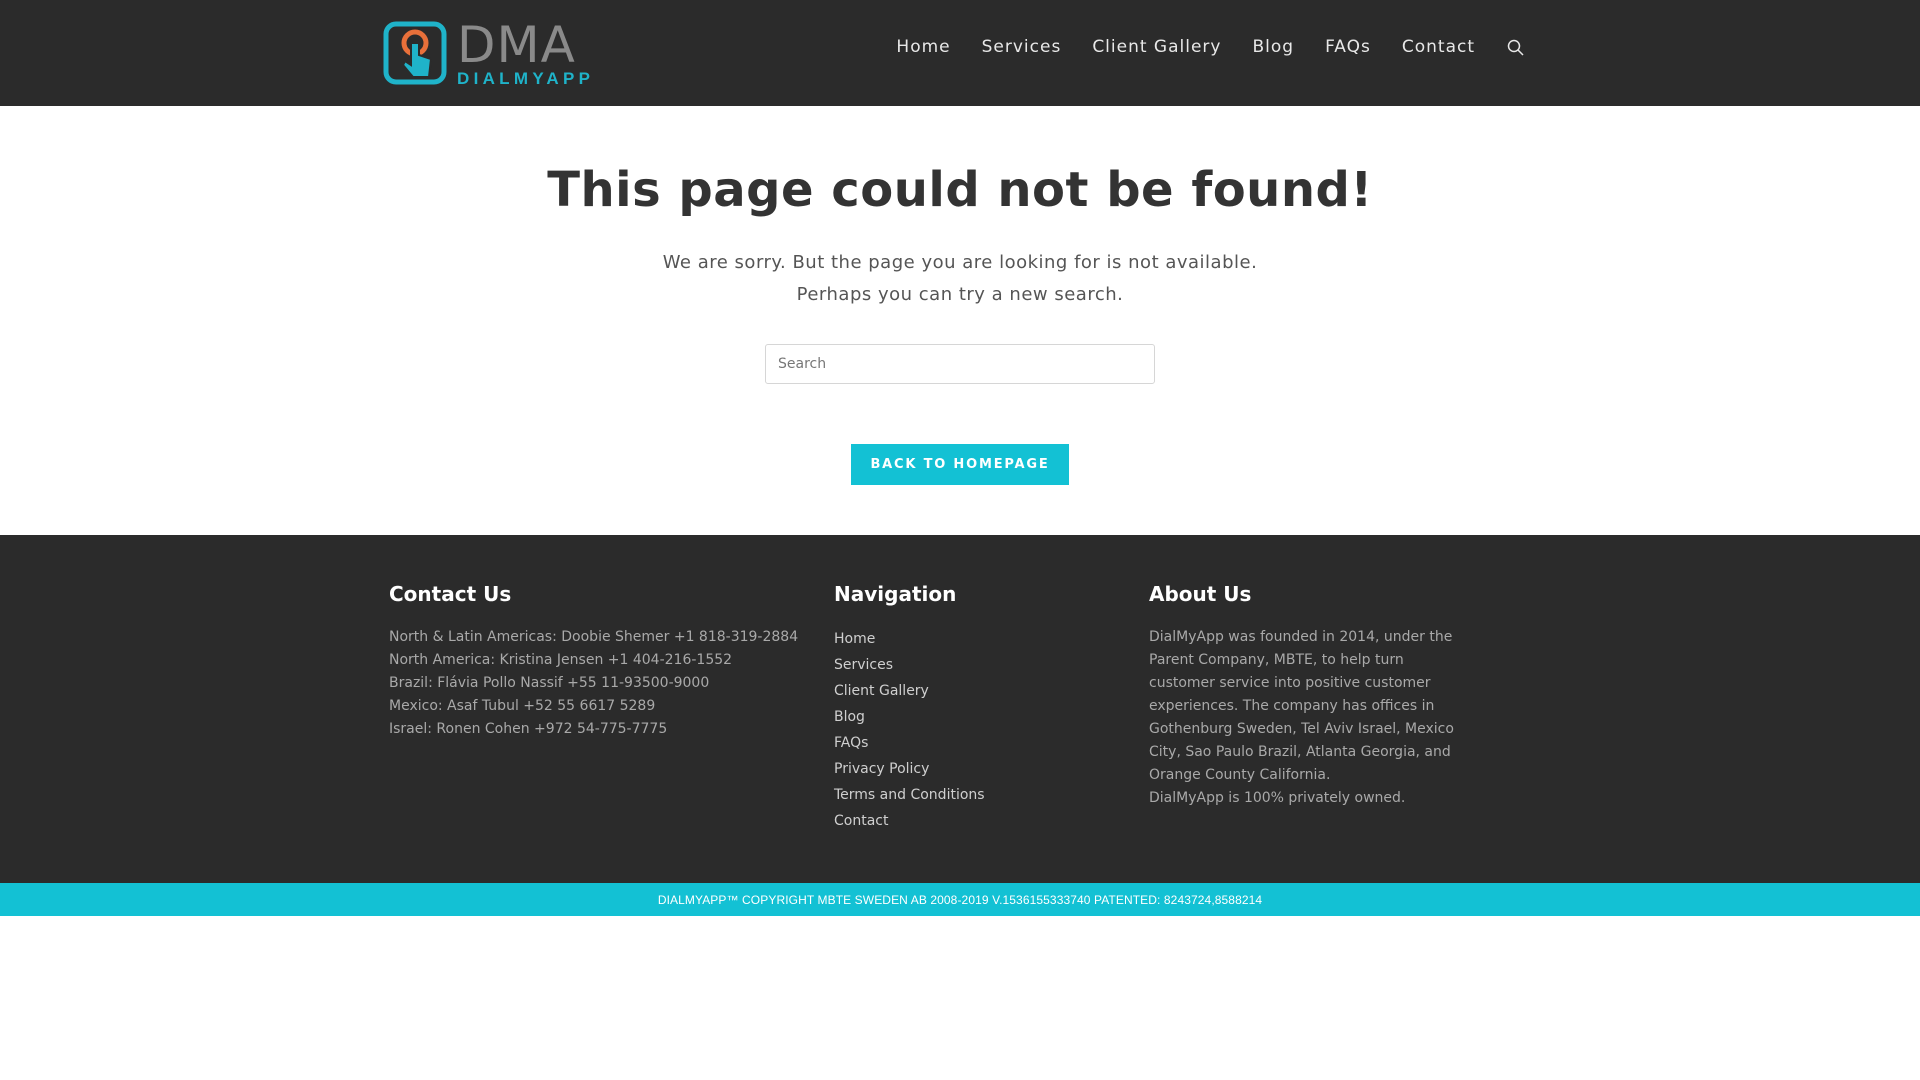  I want to click on about-line: Orange County California., so click(1240, 775).